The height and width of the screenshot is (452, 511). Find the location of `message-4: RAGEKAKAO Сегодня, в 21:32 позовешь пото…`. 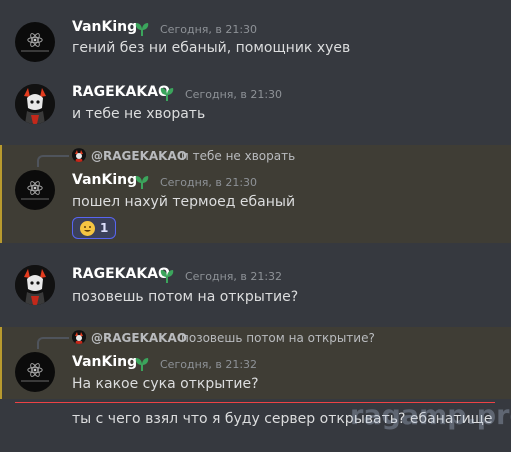

message-4: RAGEKAKAO Сегодня, в 21:32 позовешь пото… is located at coordinates (255, 291).